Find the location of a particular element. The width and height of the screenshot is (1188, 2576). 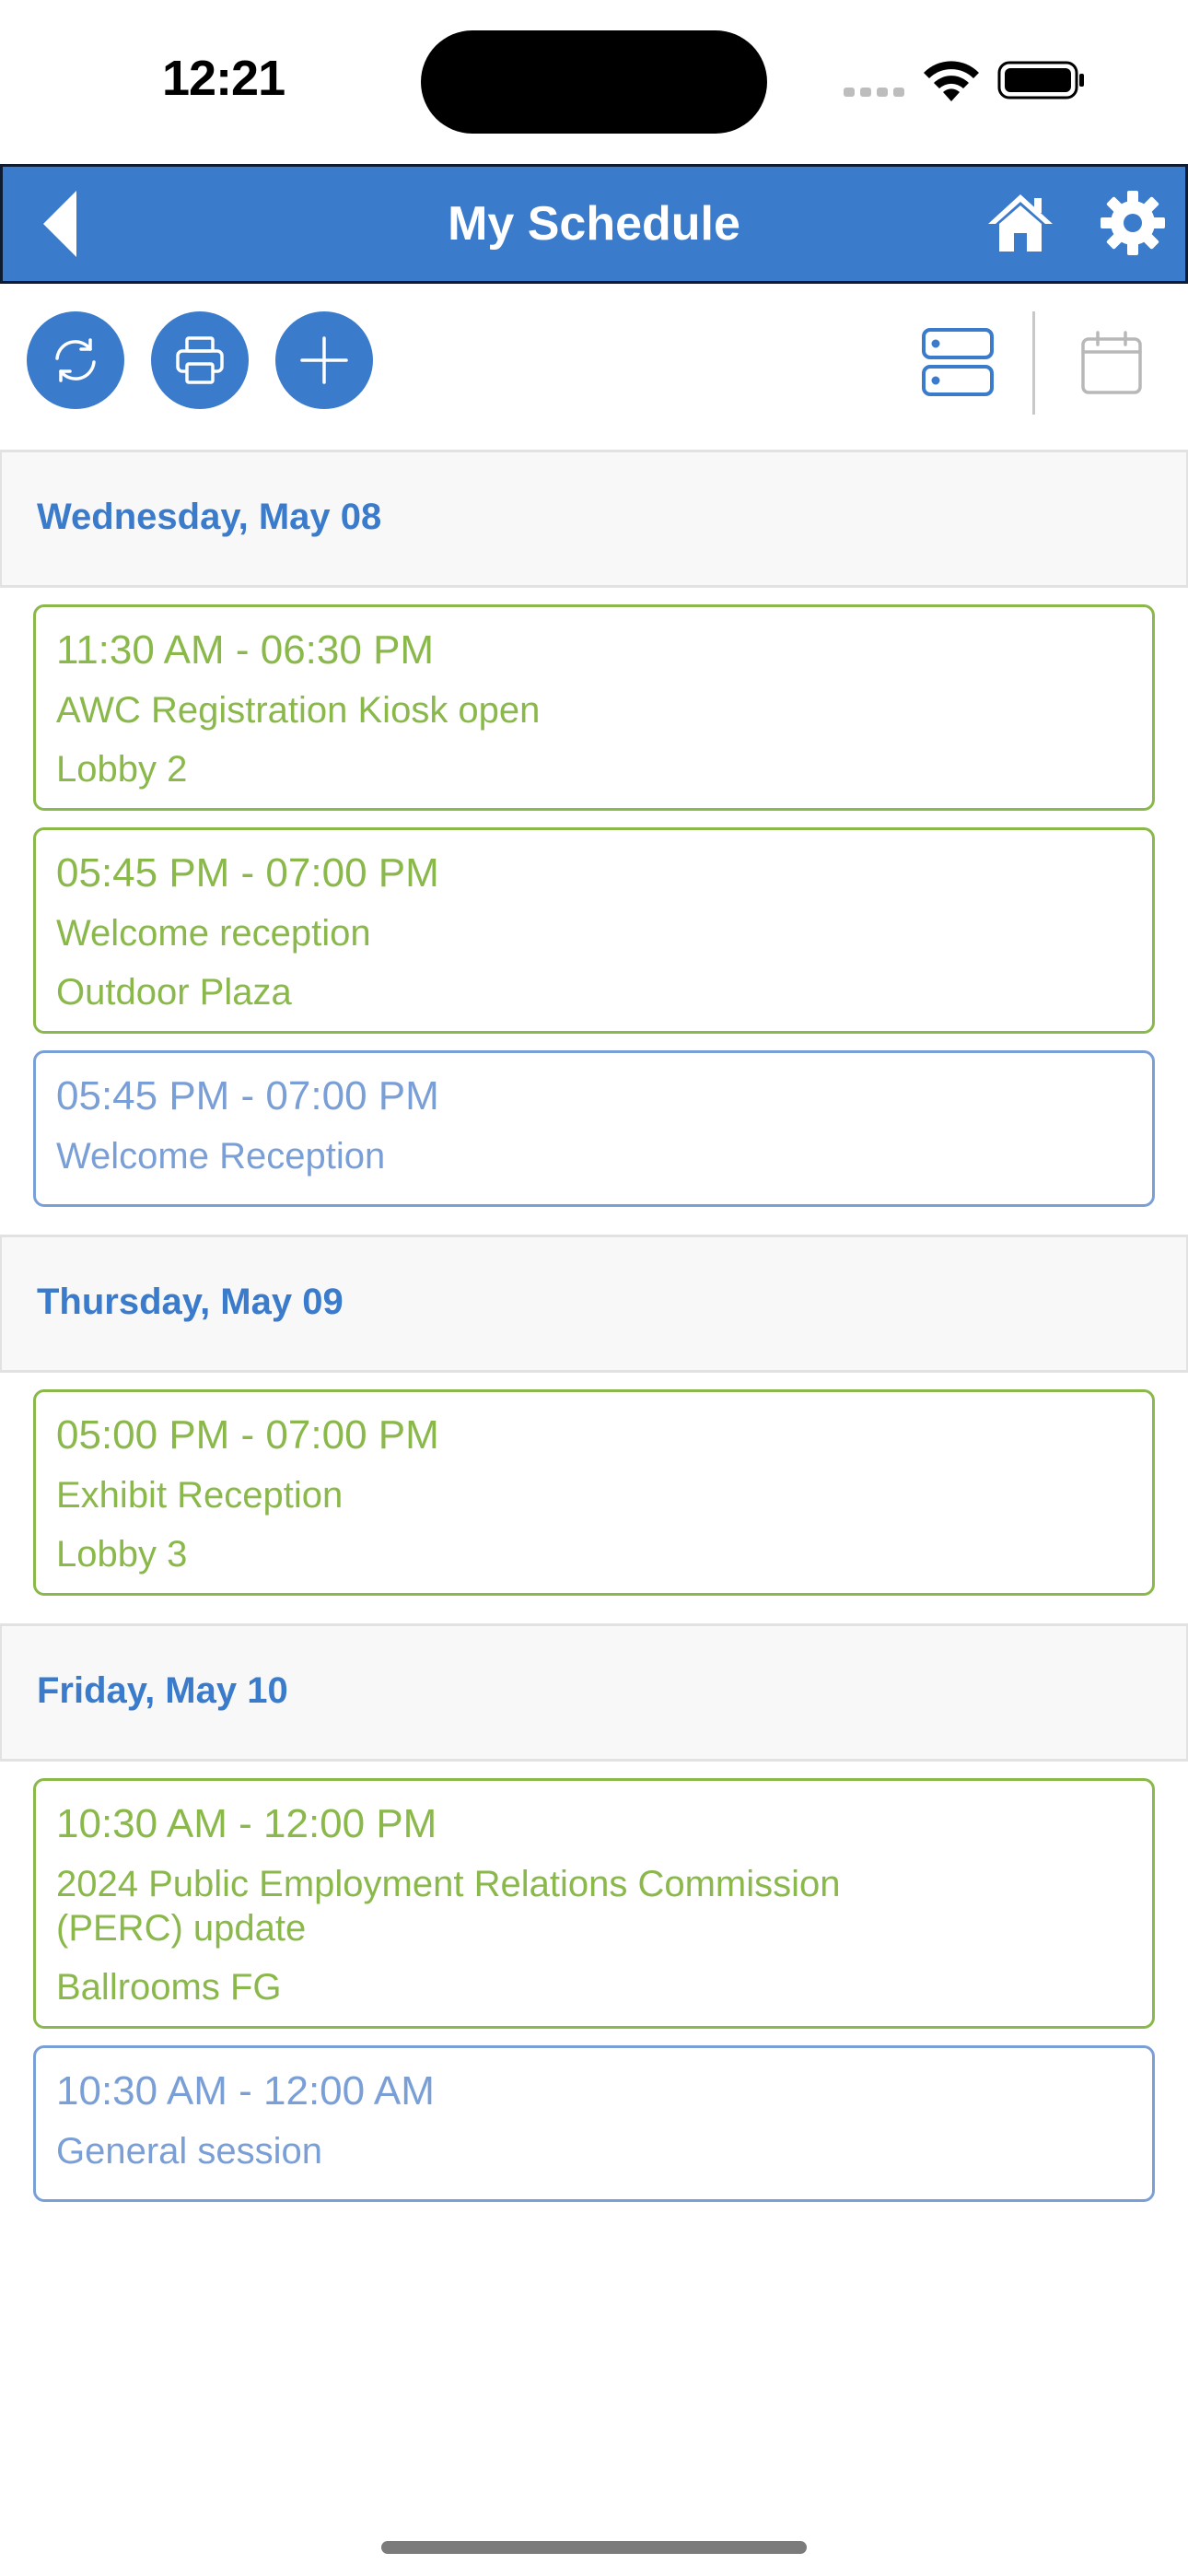

back-arrow-icon is located at coordinates (59, 224).